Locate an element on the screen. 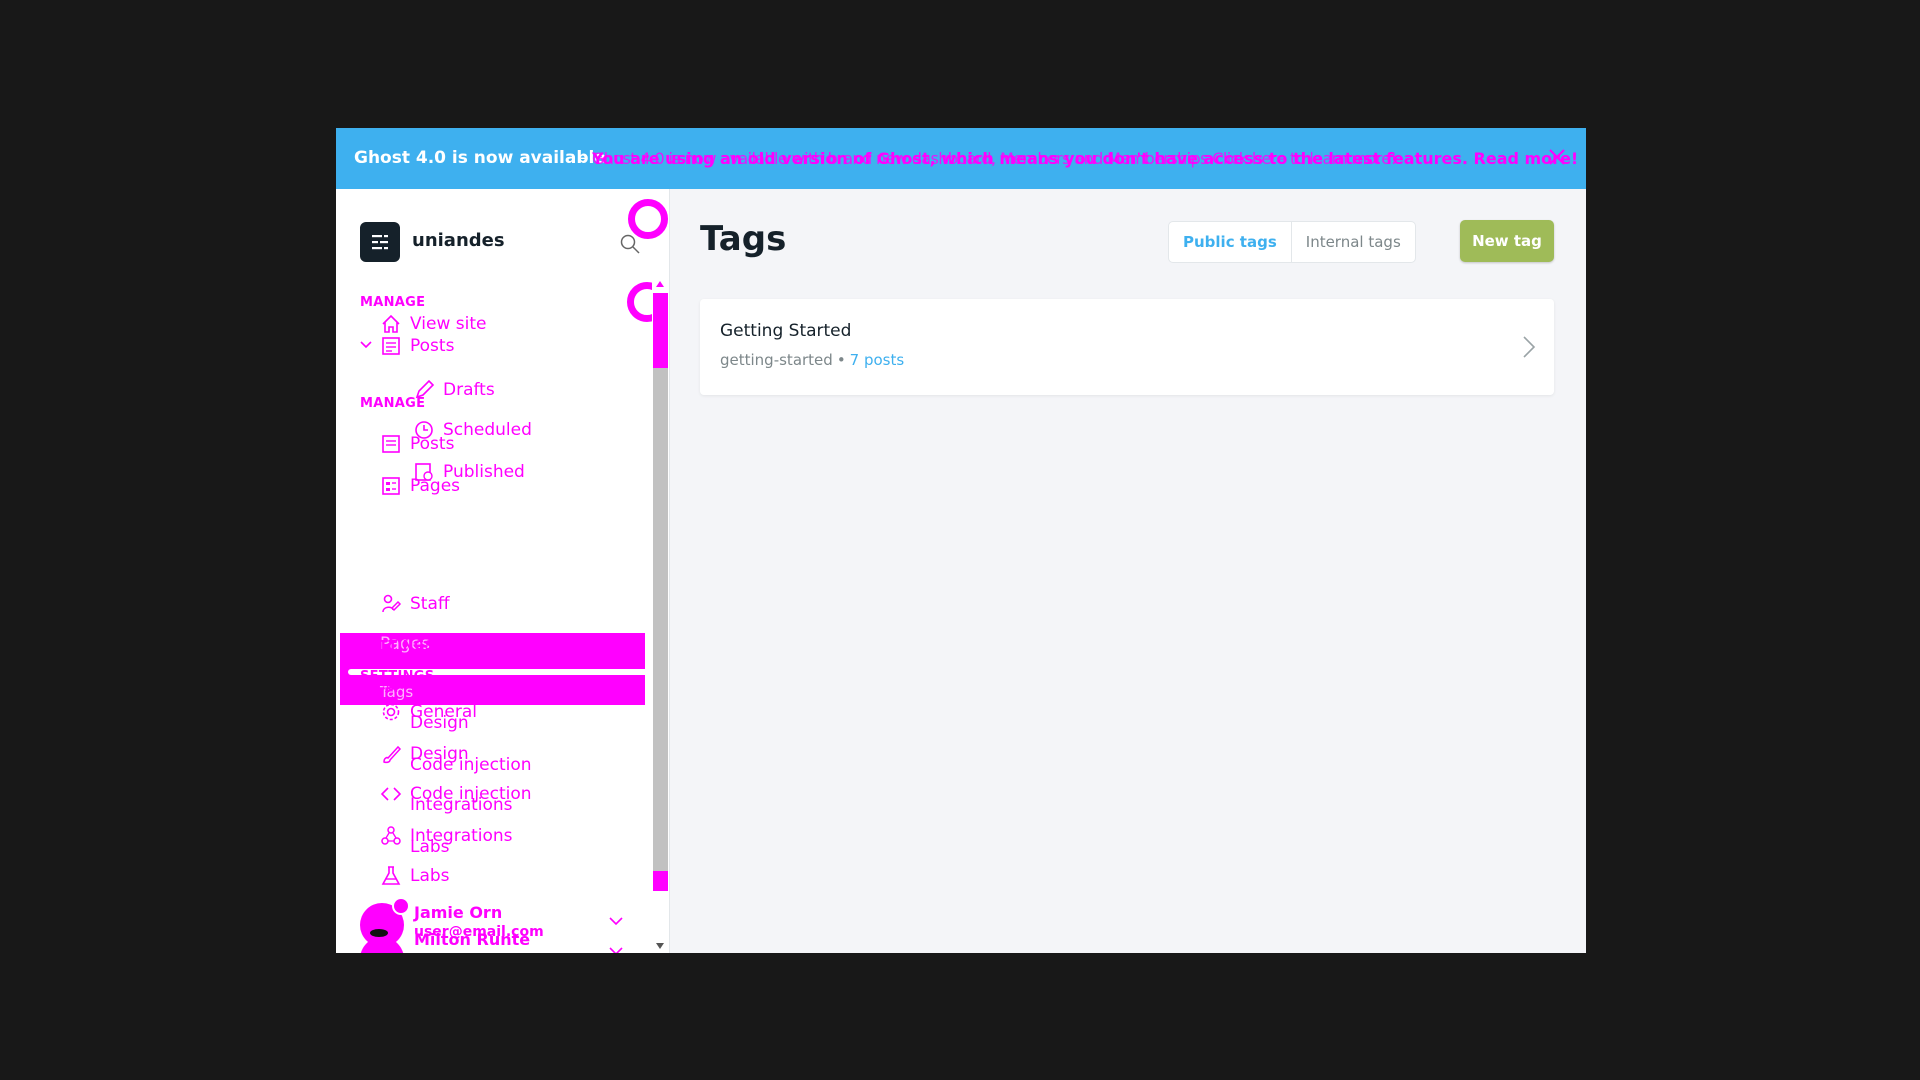  brand-logo is located at coordinates (380, 242).